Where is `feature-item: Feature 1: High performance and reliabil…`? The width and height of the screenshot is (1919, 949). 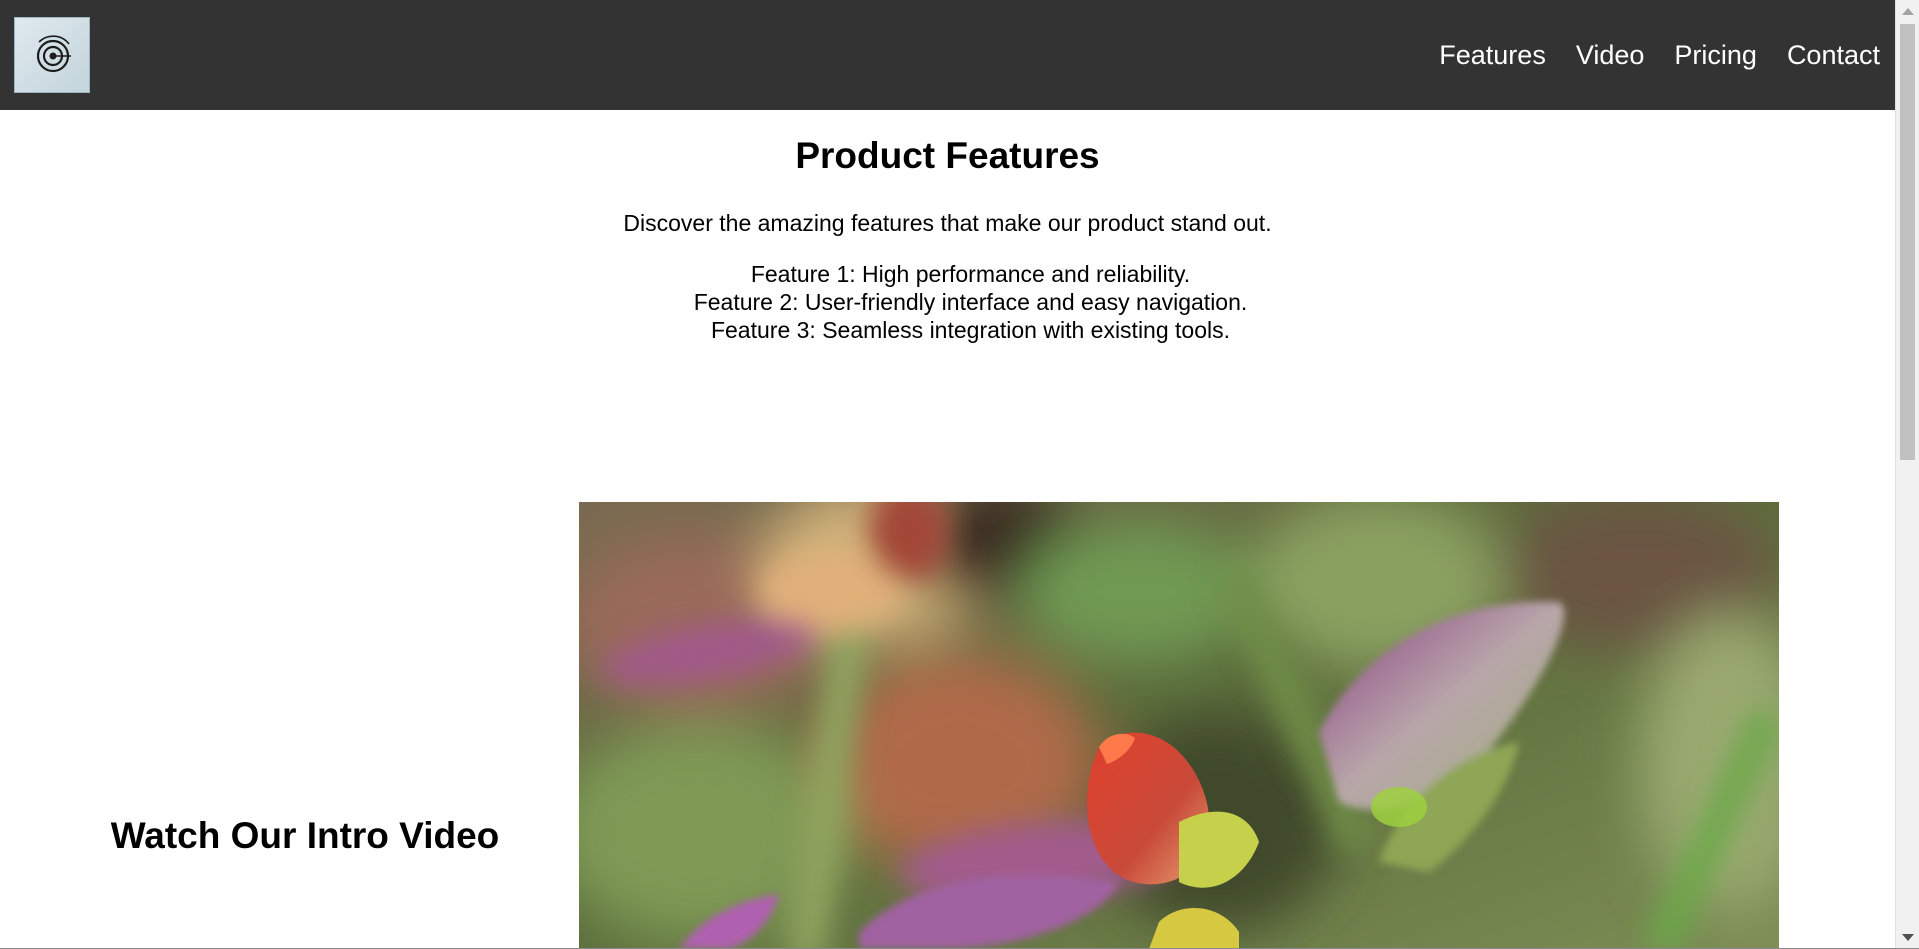 feature-item: Feature 1: High performance and reliabil… is located at coordinates (970, 274).